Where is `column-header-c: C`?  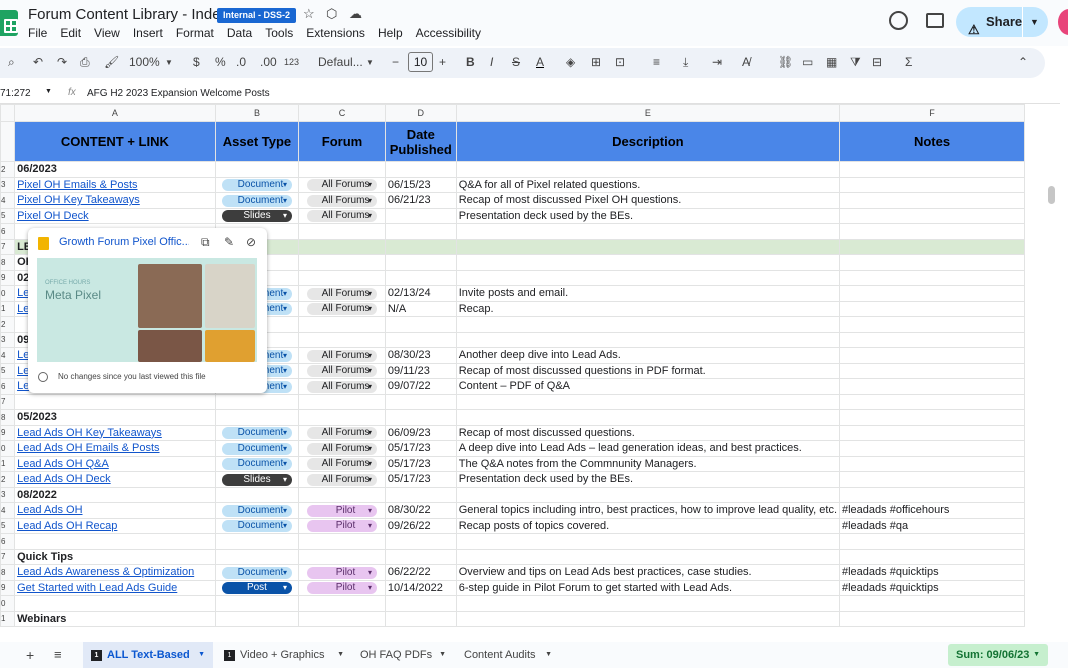 column-header-c: C is located at coordinates (342, 113).